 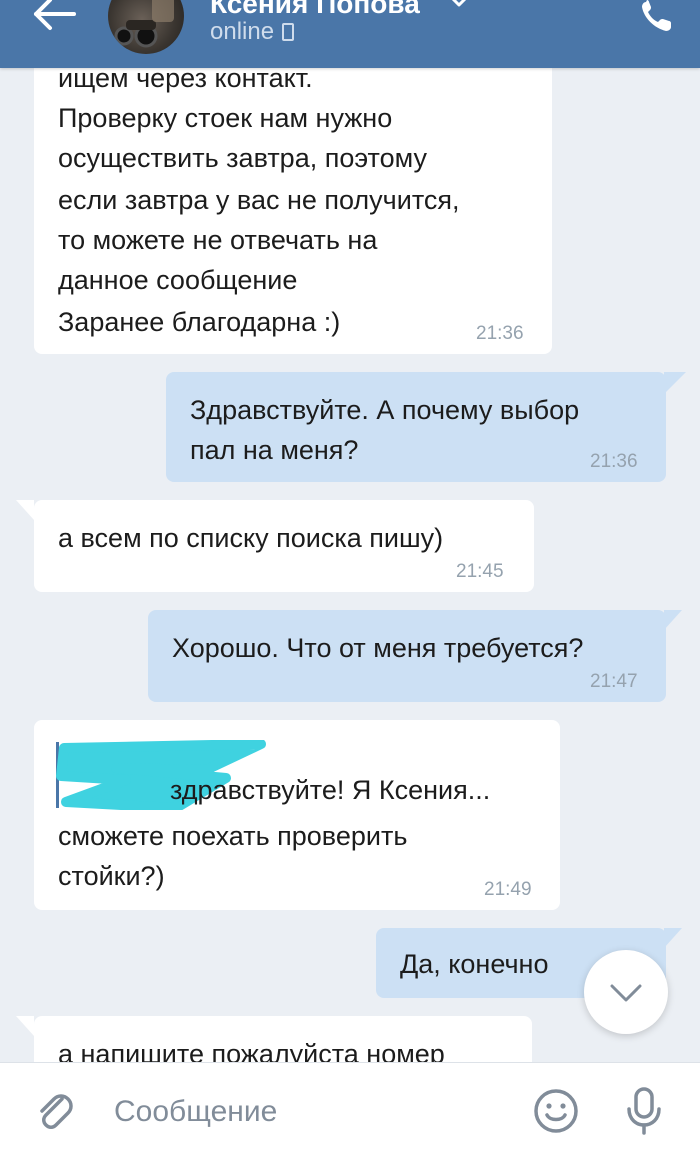 What do you see at coordinates (144, 24) in the screenshot?
I see `avatar-photo` at bounding box center [144, 24].